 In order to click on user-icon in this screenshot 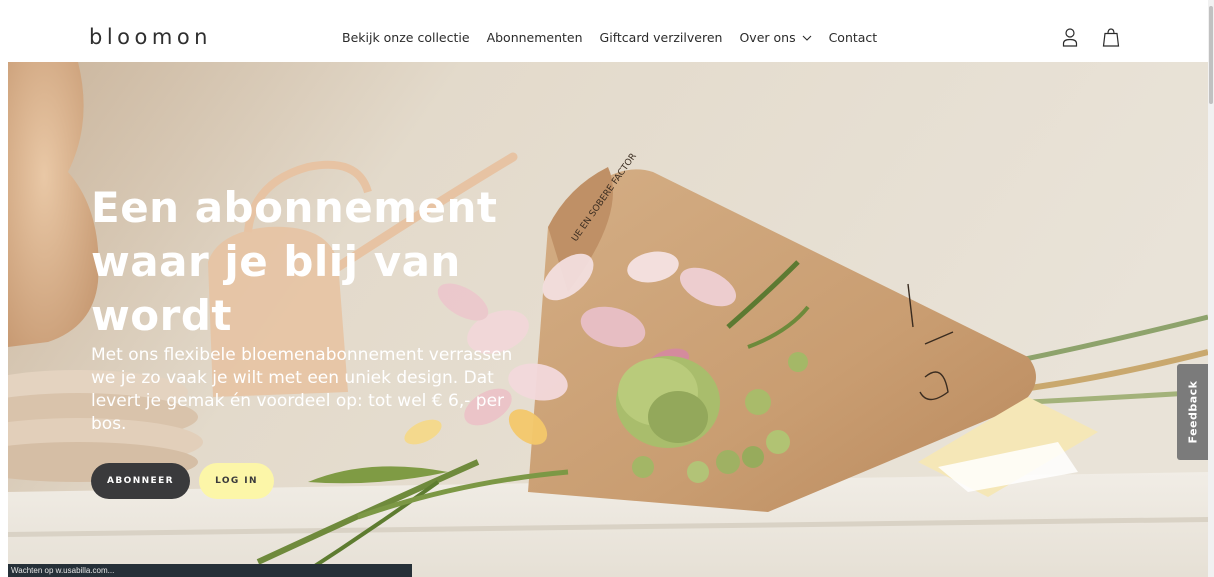, I will do `click(1070, 37)`.